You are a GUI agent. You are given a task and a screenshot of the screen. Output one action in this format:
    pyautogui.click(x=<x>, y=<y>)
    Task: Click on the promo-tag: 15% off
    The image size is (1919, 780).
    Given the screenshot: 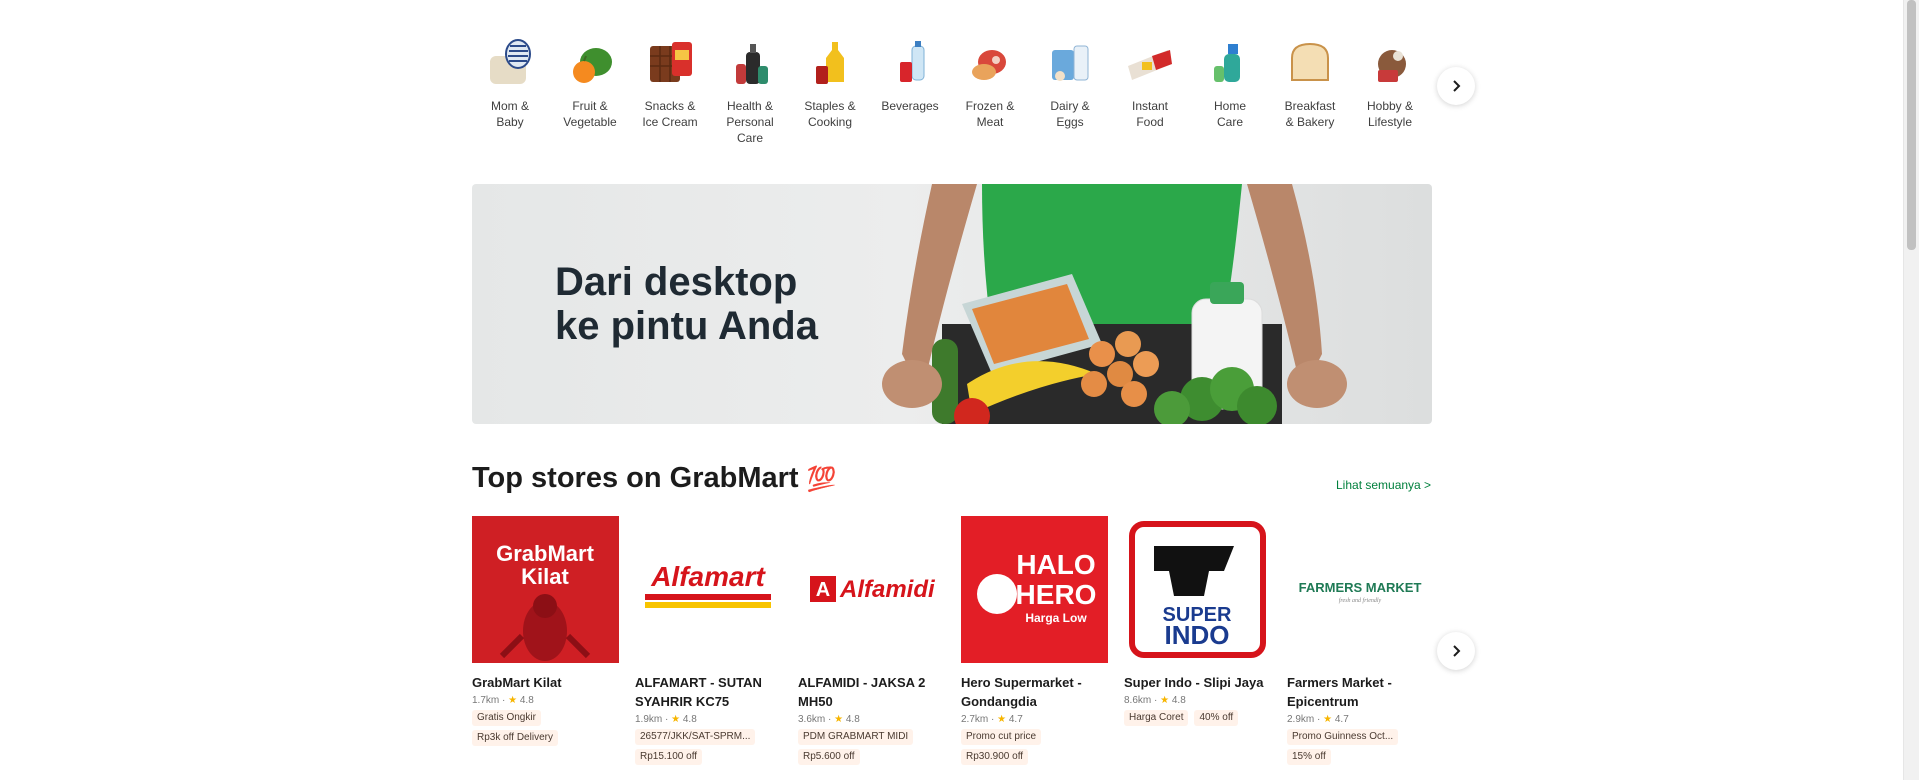 What is the action you would take?
    pyautogui.click(x=1309, y=757)
    